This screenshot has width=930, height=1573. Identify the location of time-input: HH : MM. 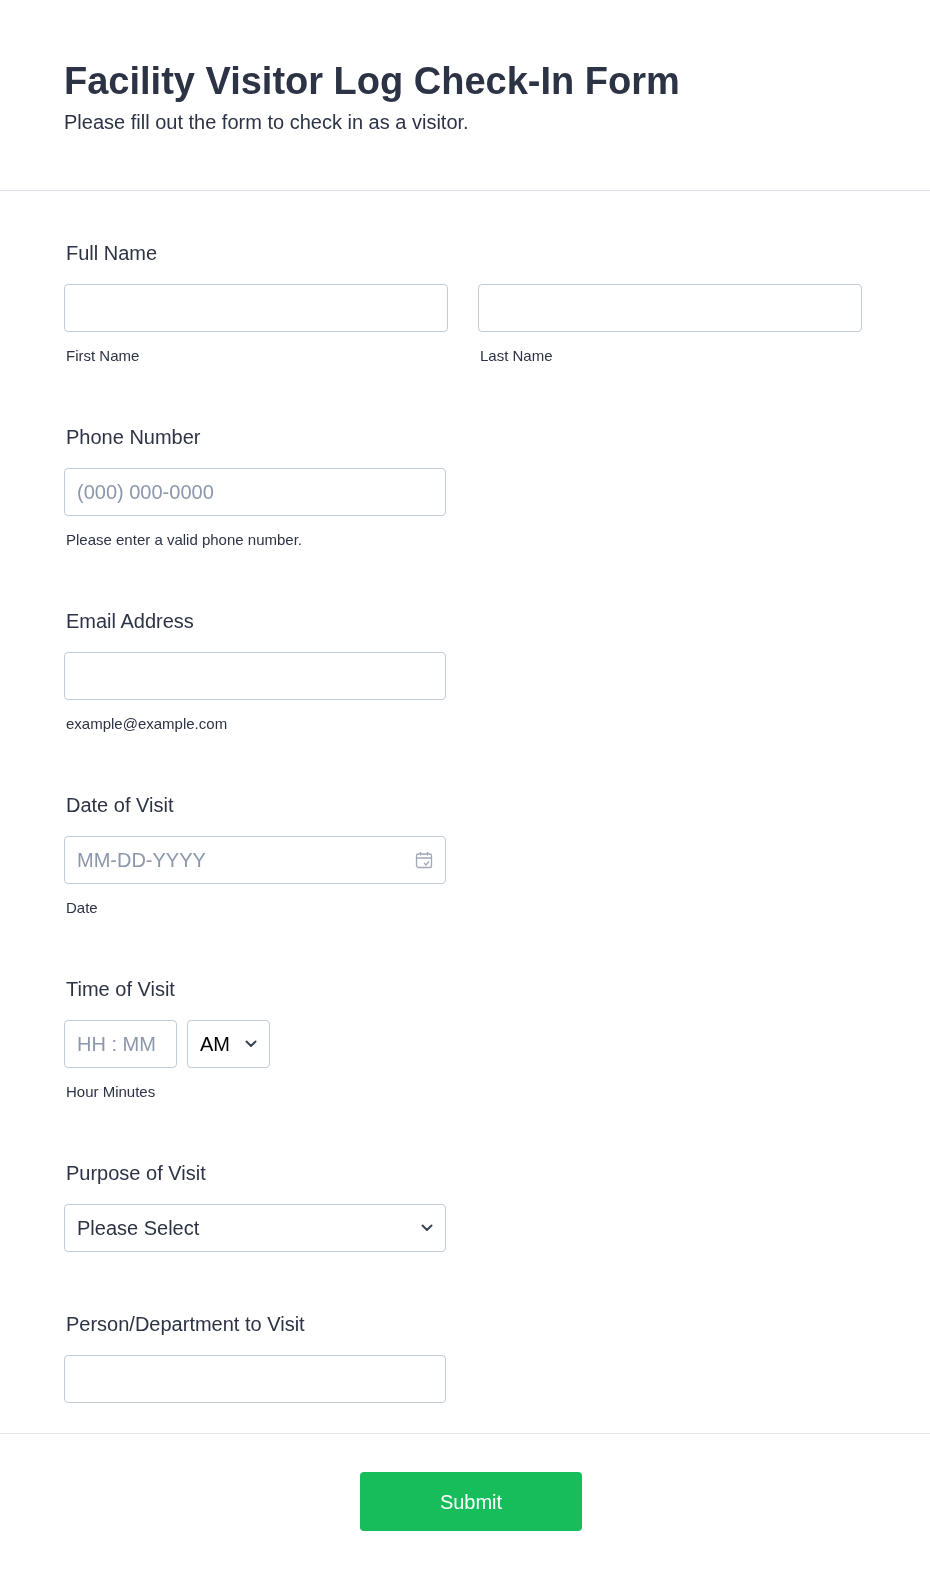
(120, 1044).